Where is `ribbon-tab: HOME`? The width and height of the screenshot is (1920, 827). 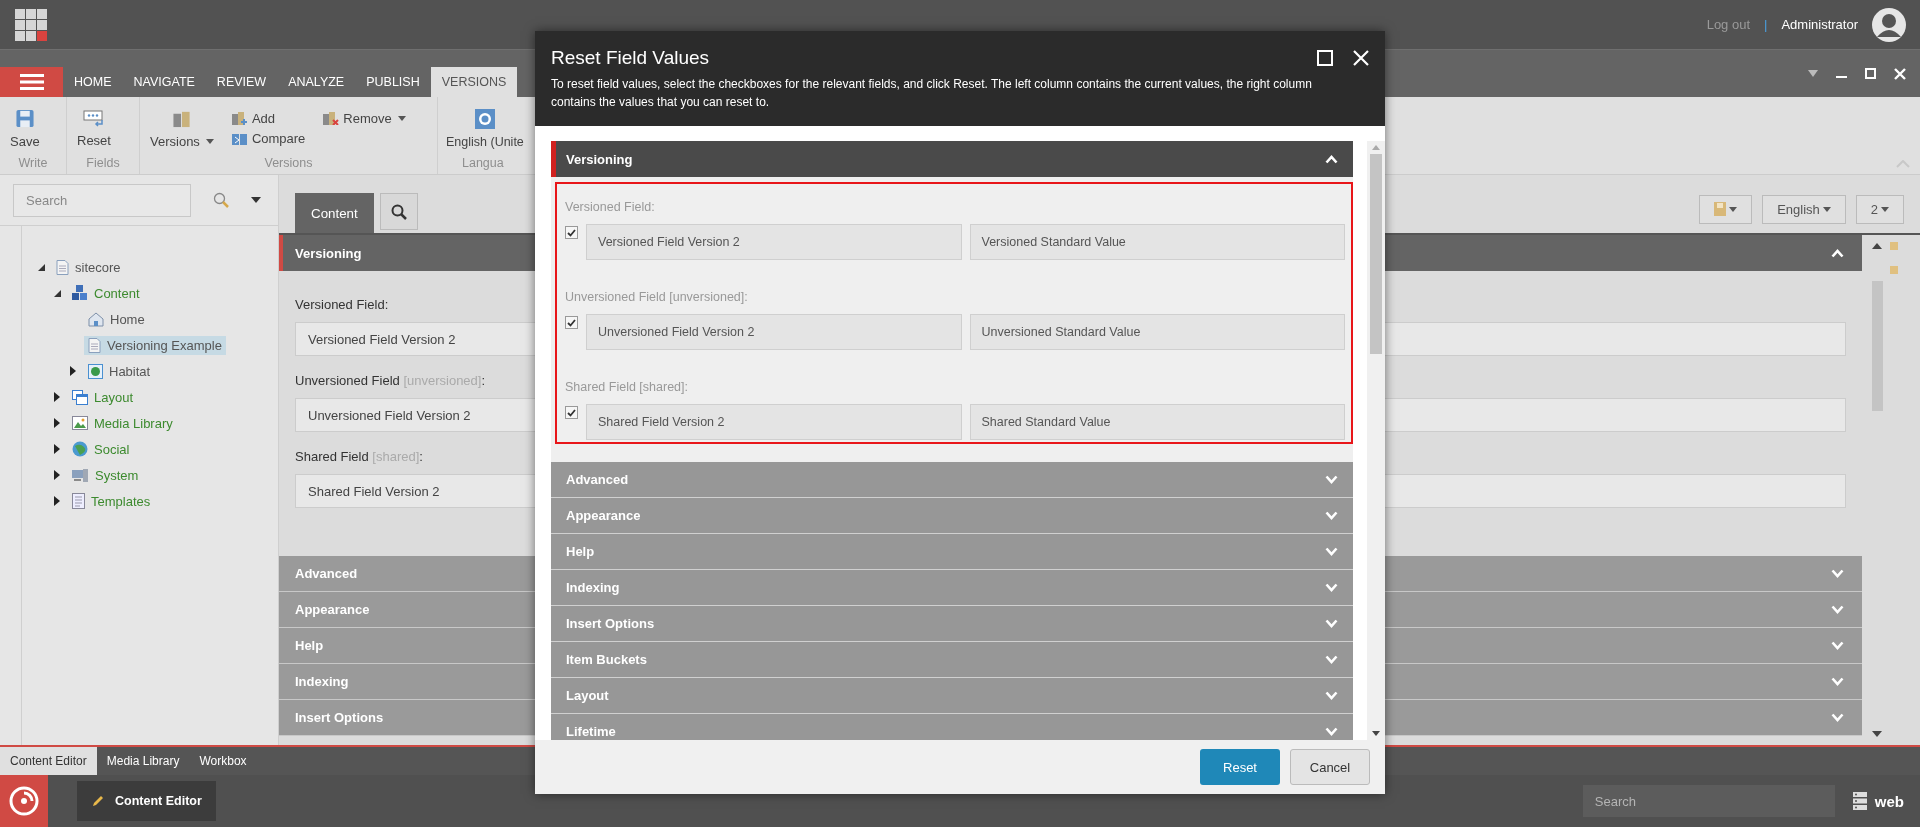 ribbon-tab: HOME is located at coordinates (93, 82).